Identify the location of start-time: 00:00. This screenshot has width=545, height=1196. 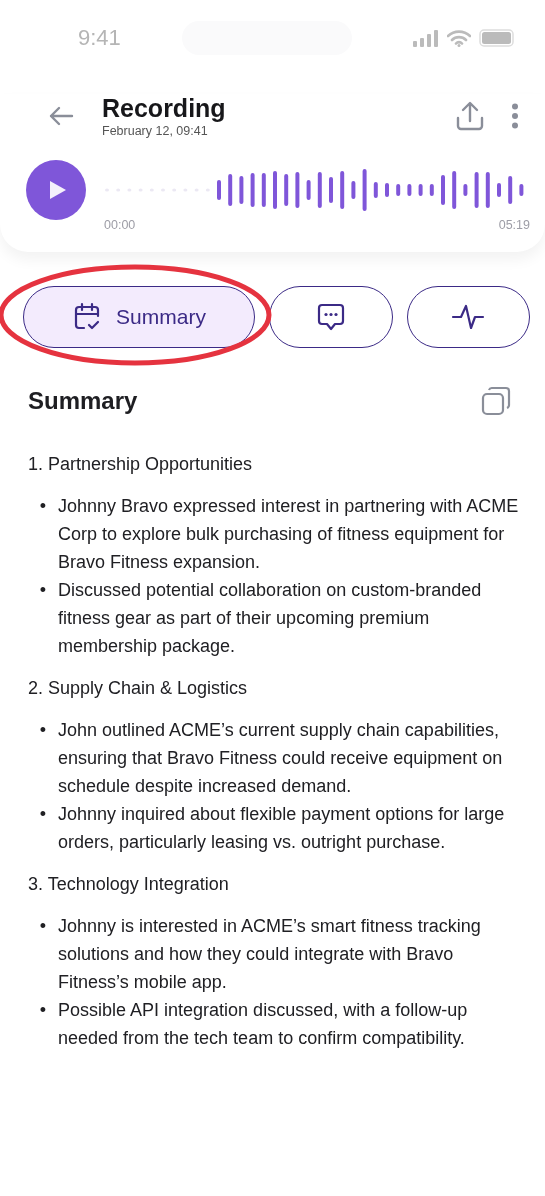
(120, 225).